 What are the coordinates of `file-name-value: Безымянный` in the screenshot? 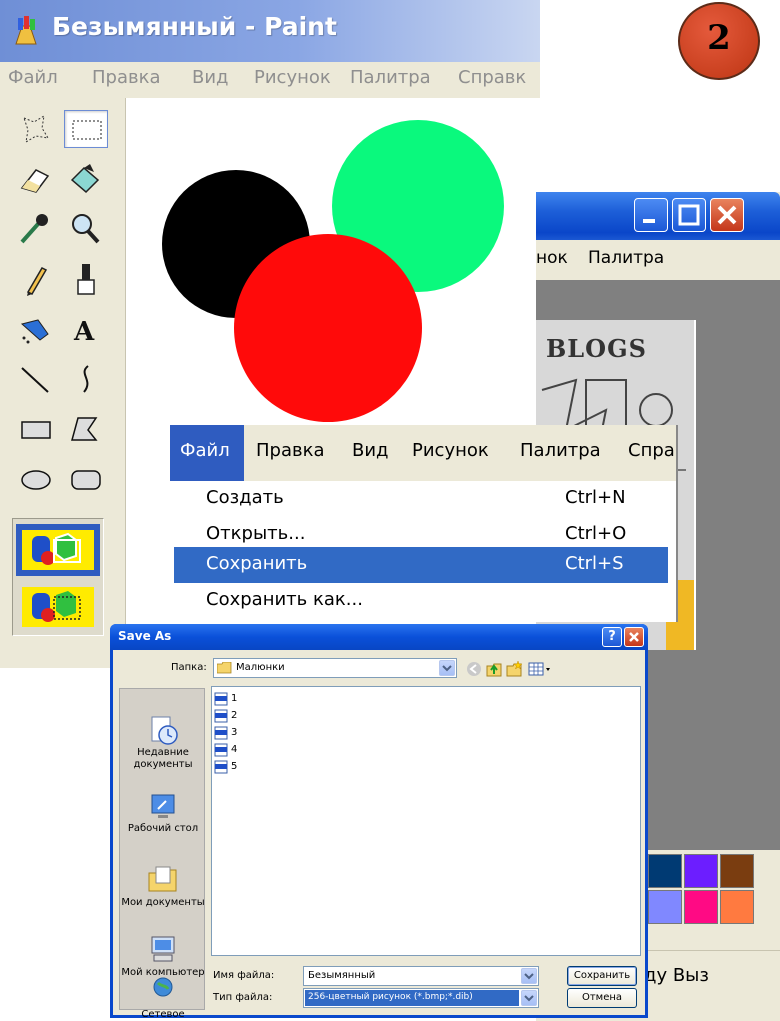 It's located at (342, 975).